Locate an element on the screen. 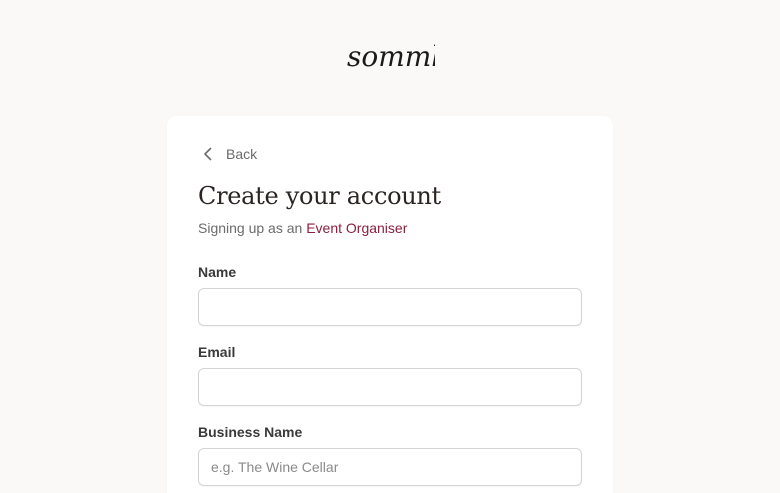  chevron-left-icon is located at coordinates (208, 154).